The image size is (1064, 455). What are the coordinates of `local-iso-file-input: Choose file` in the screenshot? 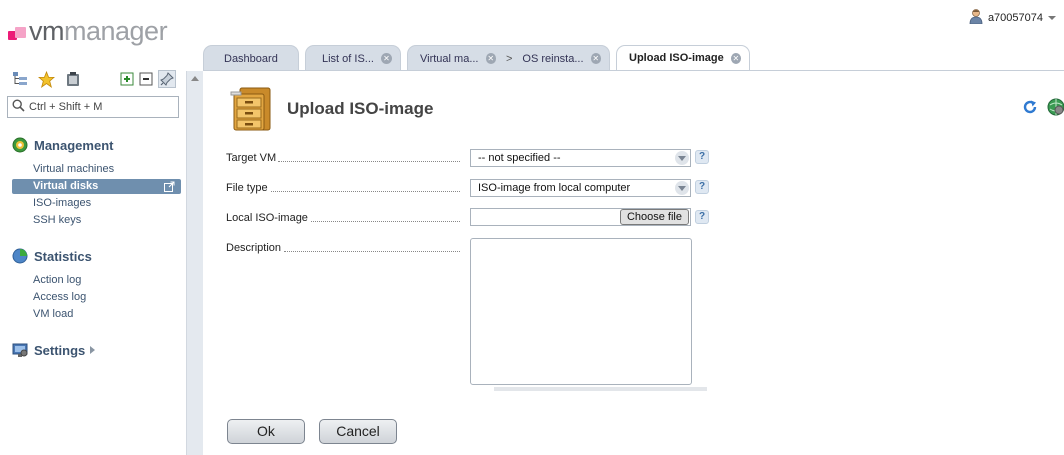 It's located at (580, 217).